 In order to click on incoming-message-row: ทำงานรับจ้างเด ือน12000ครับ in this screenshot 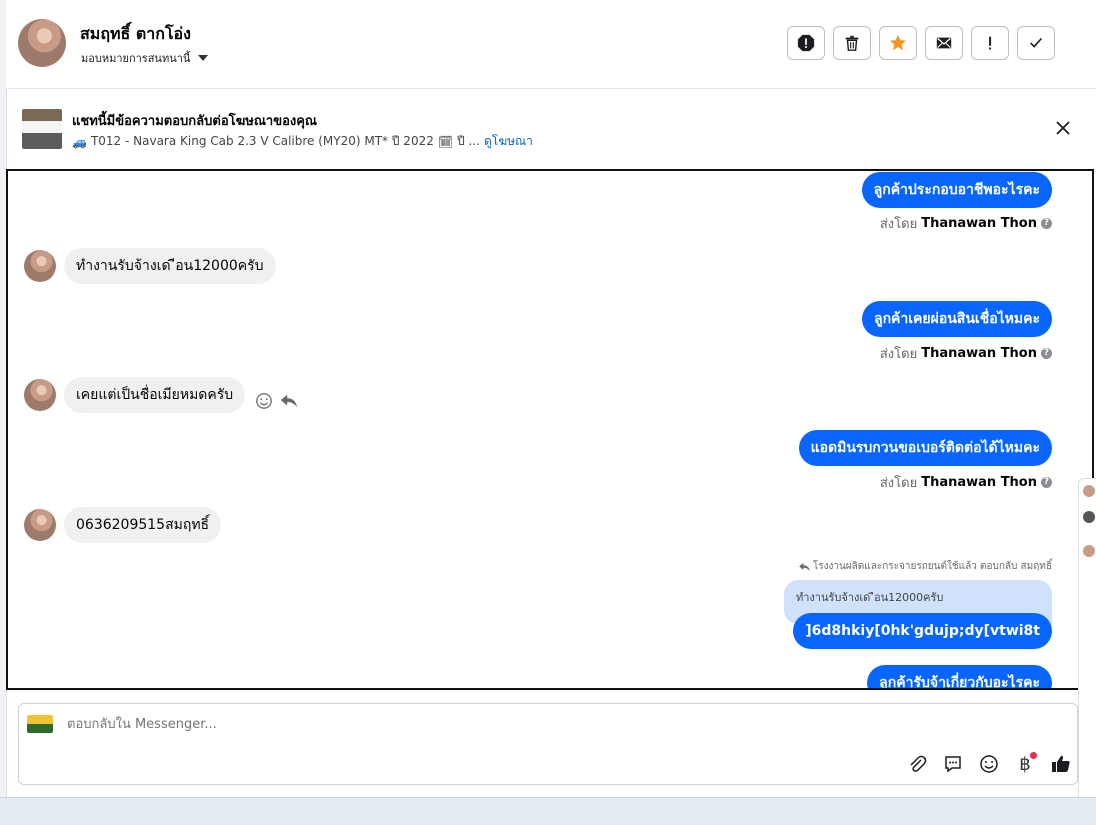, I will do `click(150, 266)`.